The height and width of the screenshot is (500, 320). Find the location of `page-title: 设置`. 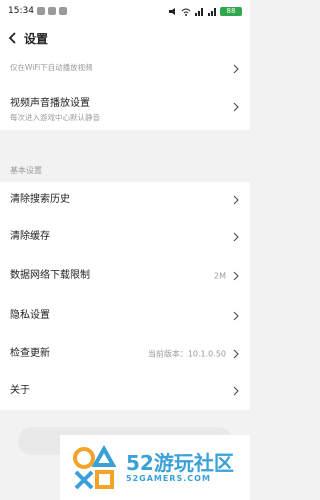

page-title: 设置 is located at coordinates (36, 38).